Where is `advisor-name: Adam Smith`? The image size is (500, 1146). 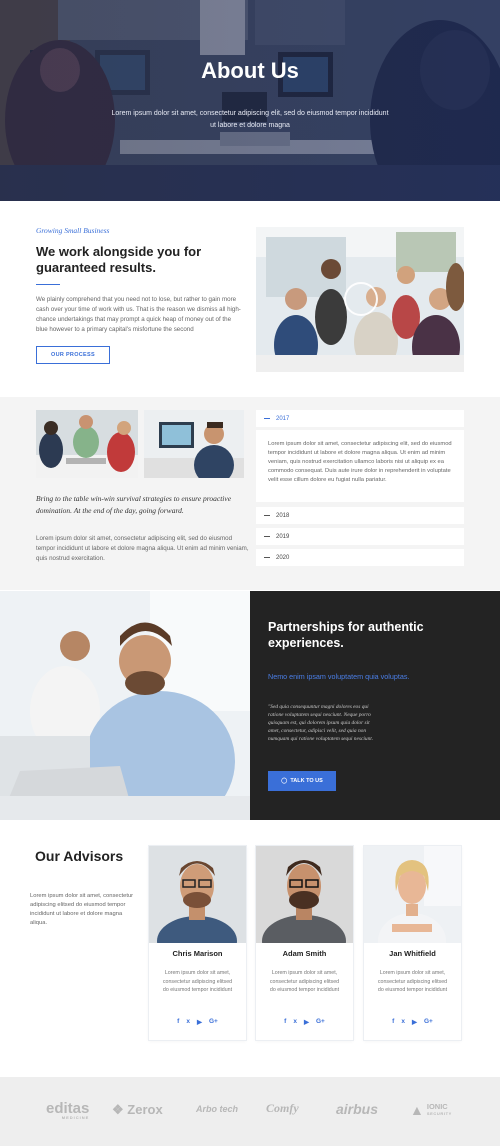 advisor-name: Adam Smith is located at coordinates (304, 953).